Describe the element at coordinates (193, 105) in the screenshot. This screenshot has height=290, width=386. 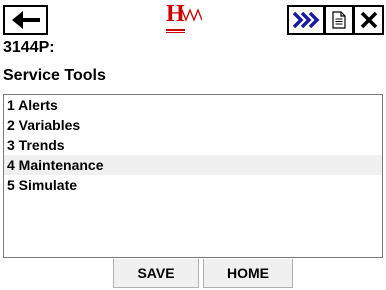
I see `menu-item-alerts: 1 Alerts` at that location.